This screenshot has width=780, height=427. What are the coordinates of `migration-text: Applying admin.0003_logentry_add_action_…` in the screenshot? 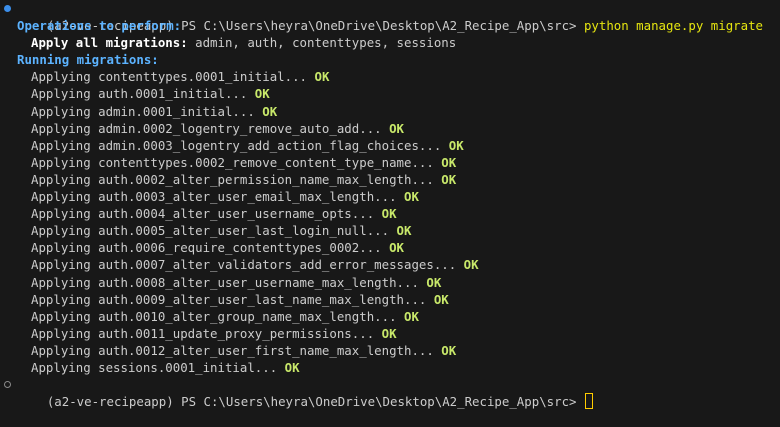 It's located at (240, 145).